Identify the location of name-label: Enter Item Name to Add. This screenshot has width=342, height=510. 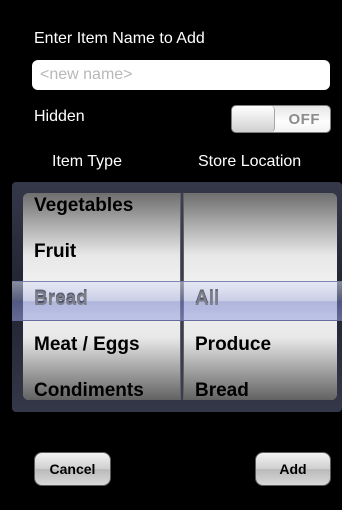
(119, 38).